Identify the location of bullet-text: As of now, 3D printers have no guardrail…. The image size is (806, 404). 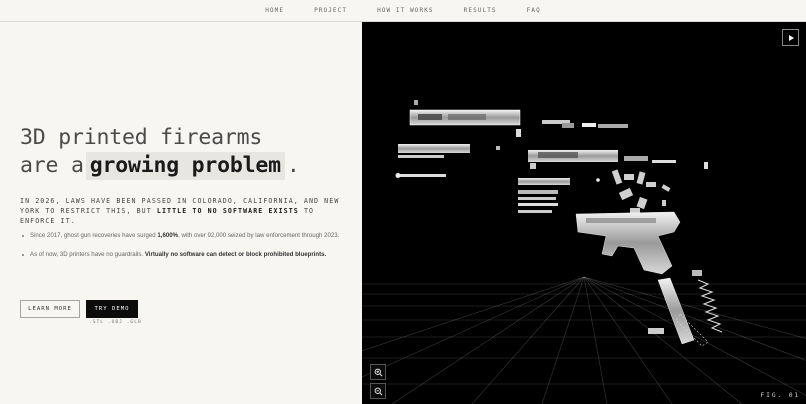
(87, 254).